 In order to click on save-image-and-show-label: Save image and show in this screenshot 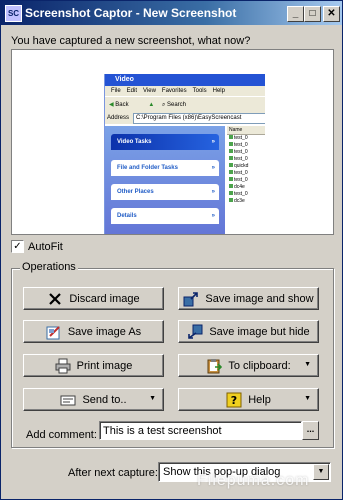, I will do `click(259, 298)`.